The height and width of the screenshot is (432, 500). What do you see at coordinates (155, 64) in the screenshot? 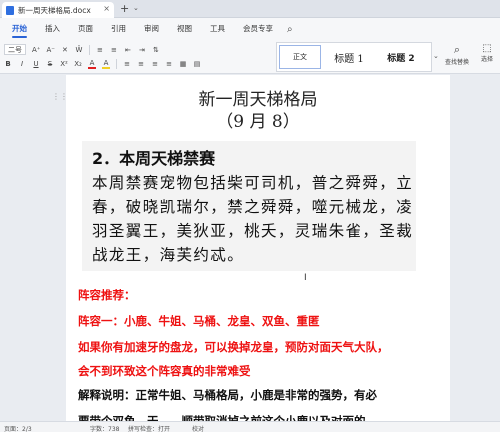
I see `align-right-button: ≡` at bounding box center [155, 64].